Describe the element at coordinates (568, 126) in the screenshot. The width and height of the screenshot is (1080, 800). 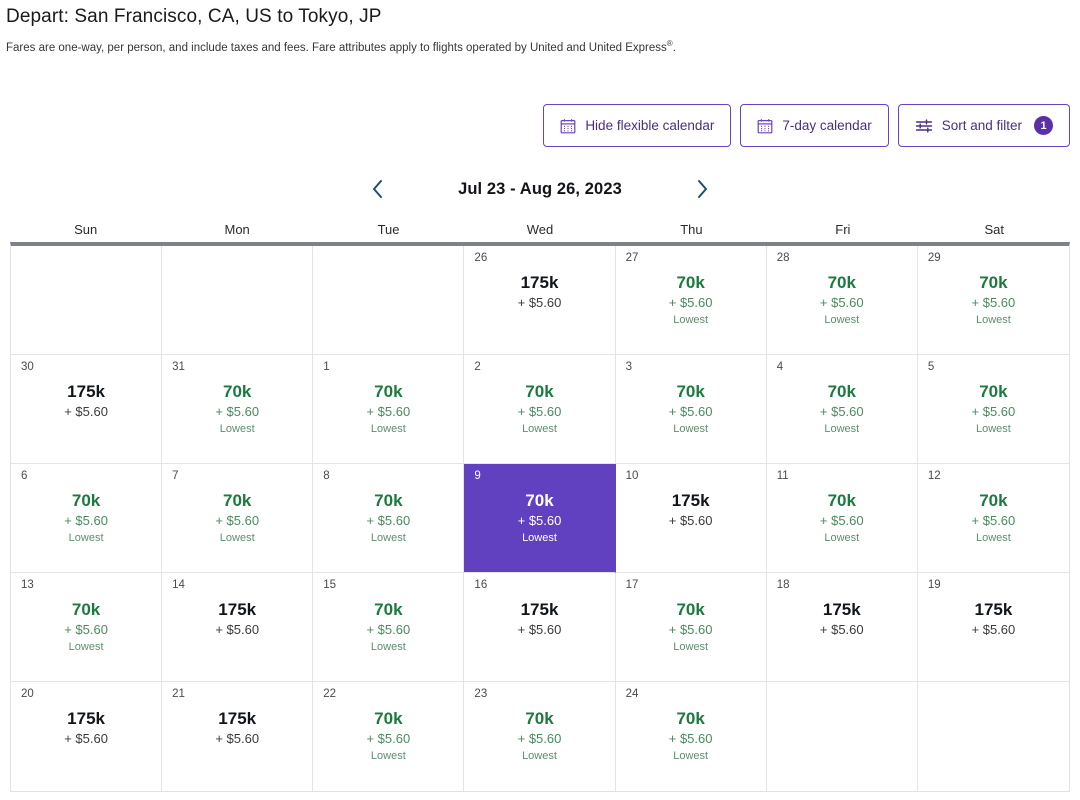
I see `calendar-icon` at that location.